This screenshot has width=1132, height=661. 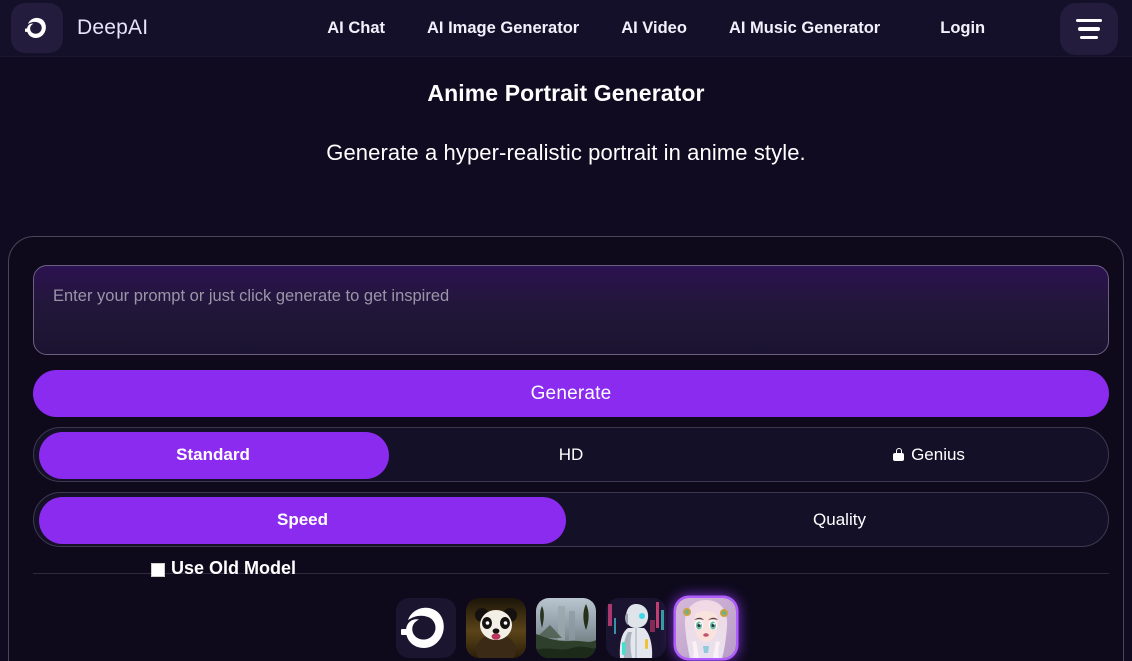 What do you see at coordinates (571, 393) in the screenshot?
I see `generate-button: Generate` at bounding box center [571, 393].